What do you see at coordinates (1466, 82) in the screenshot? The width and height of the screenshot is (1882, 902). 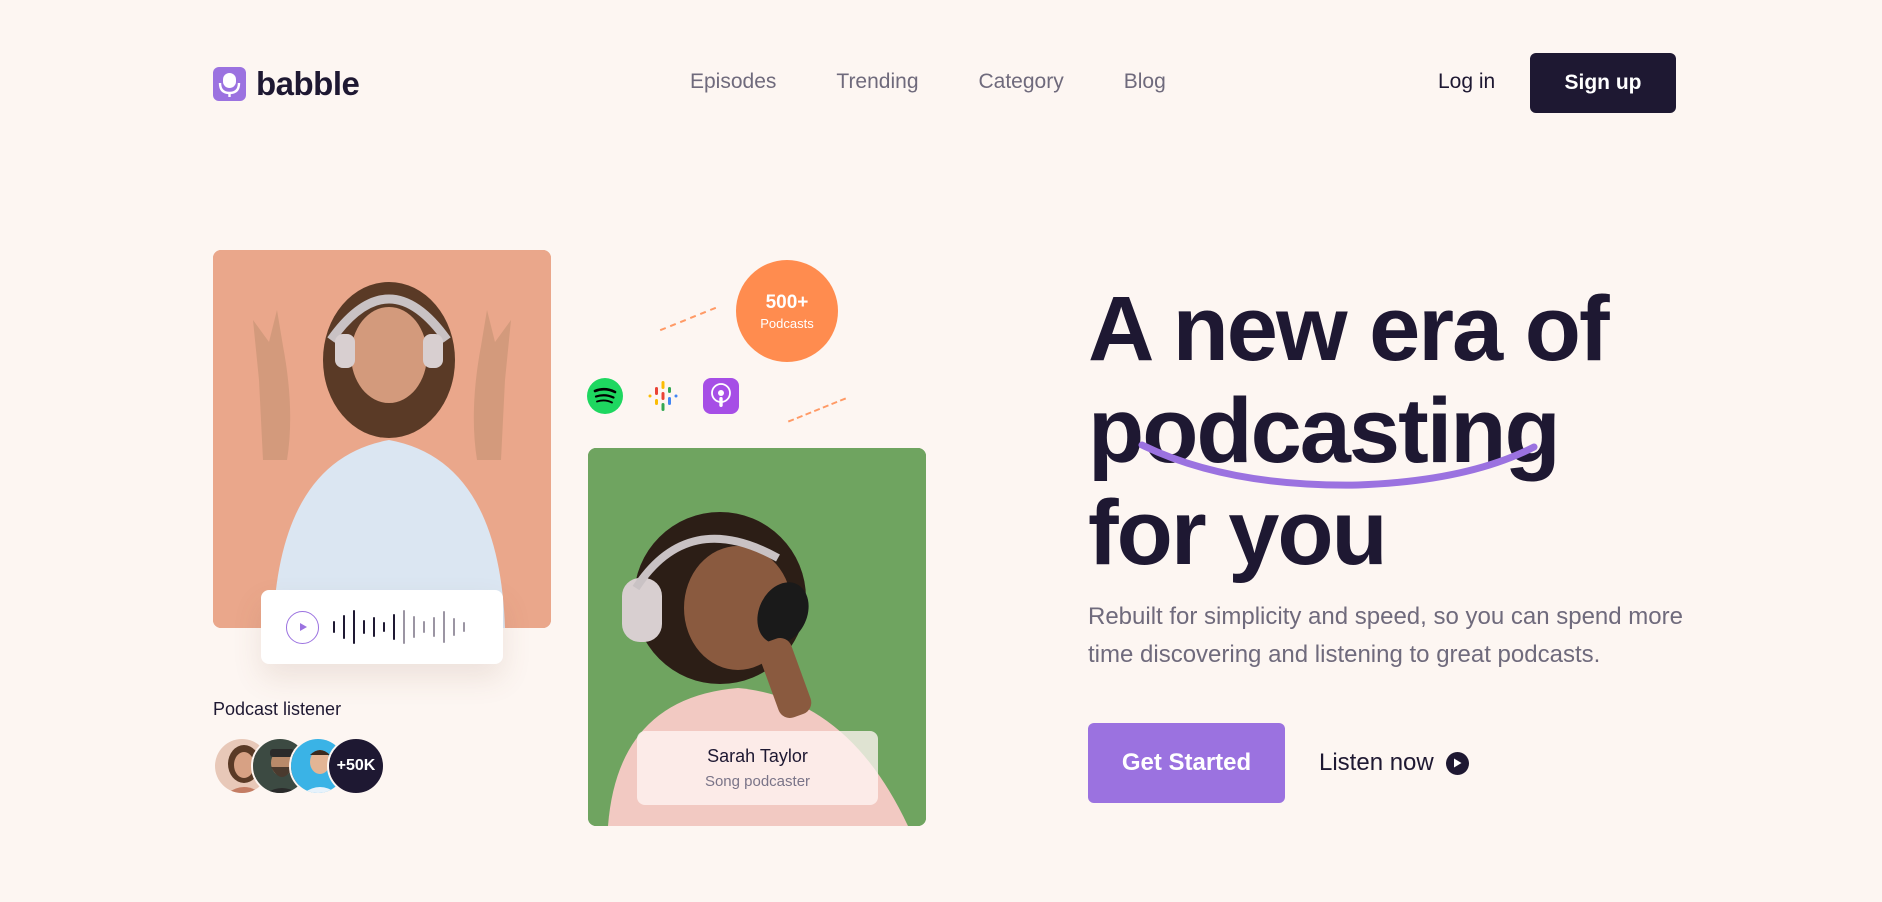 I see `login-link: Log in` at bounding box center [1466, 82].